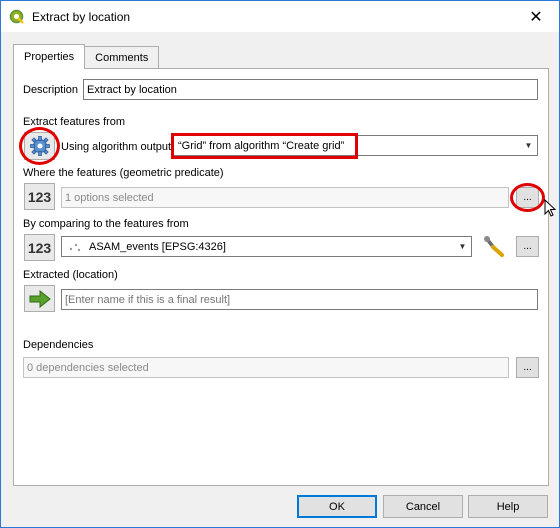  I want to click on close-button: ✕, so click(536, 16).